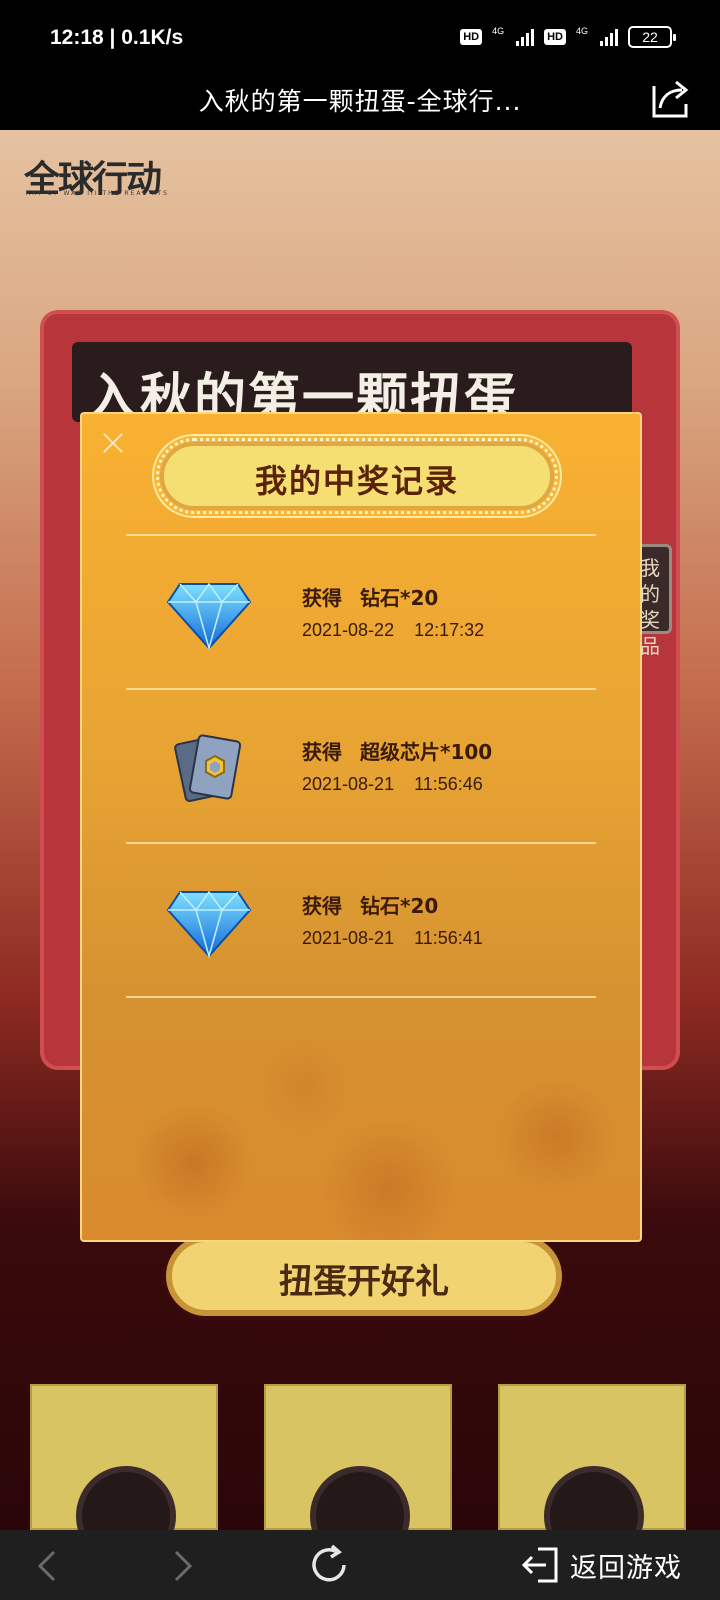  Describe the element at coordinates (361, 612) in the screenshot. I see `record-item: 获得 钻石*20 2021-08-22 12:17:32` at that location.